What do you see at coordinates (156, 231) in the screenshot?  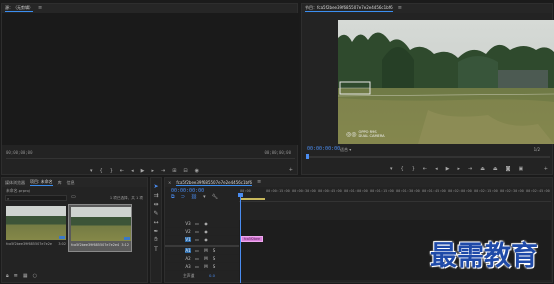 I see `pen-tool-icon: ✒` at bounding box center [156, 231].